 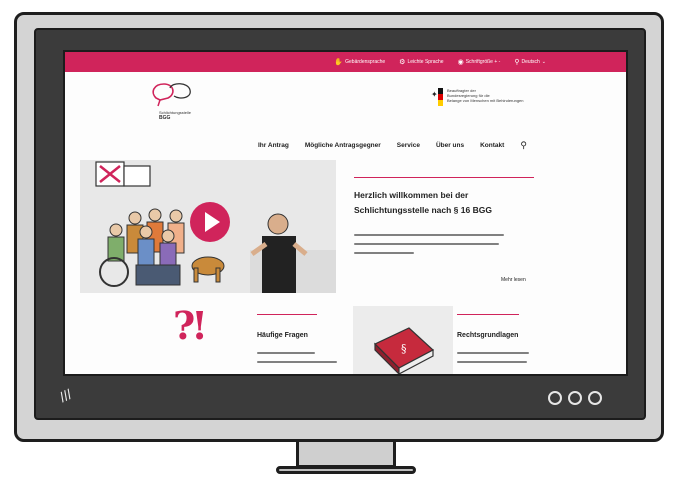 What do you see at coordinates (210, 222) in the screenshot?
I see `play-button-icon` at bounding box center [210, 222].